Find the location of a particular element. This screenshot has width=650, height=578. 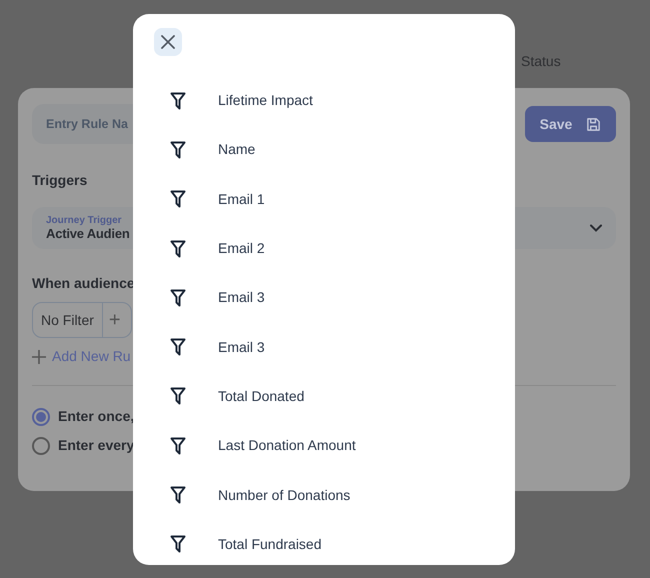

option-label: Enter once, is located at coordinates (96, 416).